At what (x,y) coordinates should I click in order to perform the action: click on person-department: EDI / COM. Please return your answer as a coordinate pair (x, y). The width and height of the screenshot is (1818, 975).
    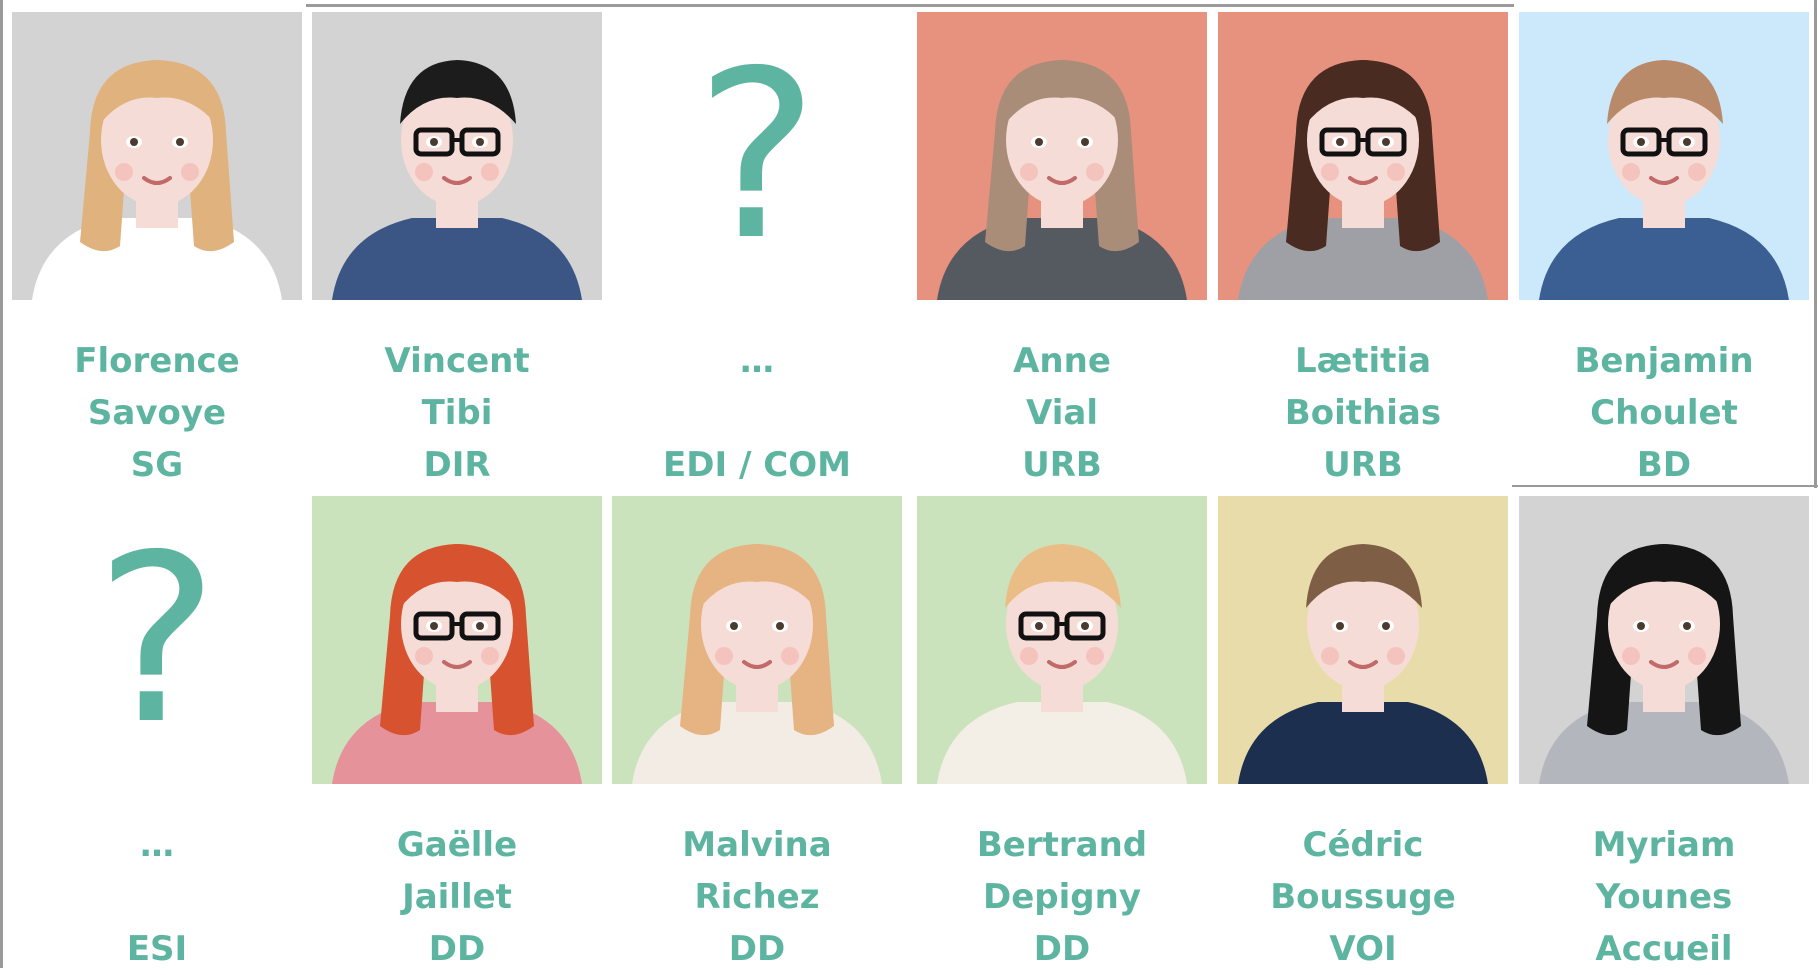
    Looking at the image, I should click on (757, 465).